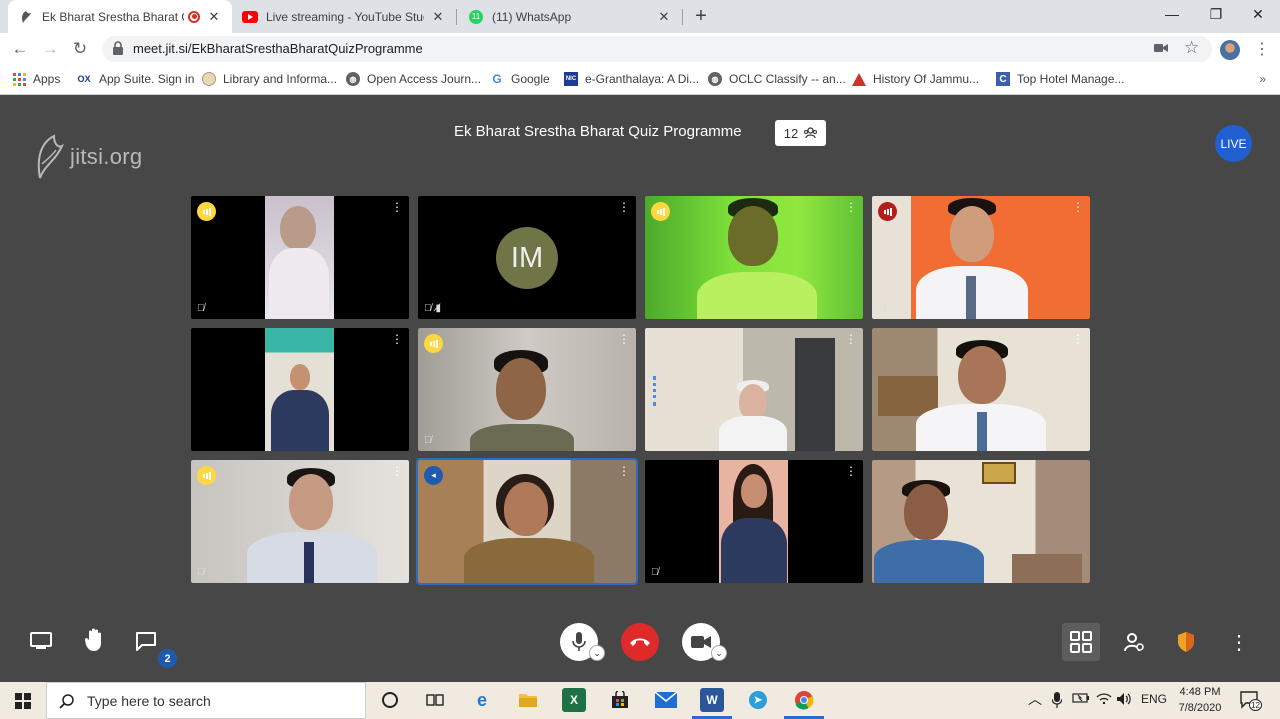  Describe the element at coordinates (519, 79) in the screenshot. I see `bookmark-google: G Google` at that location.